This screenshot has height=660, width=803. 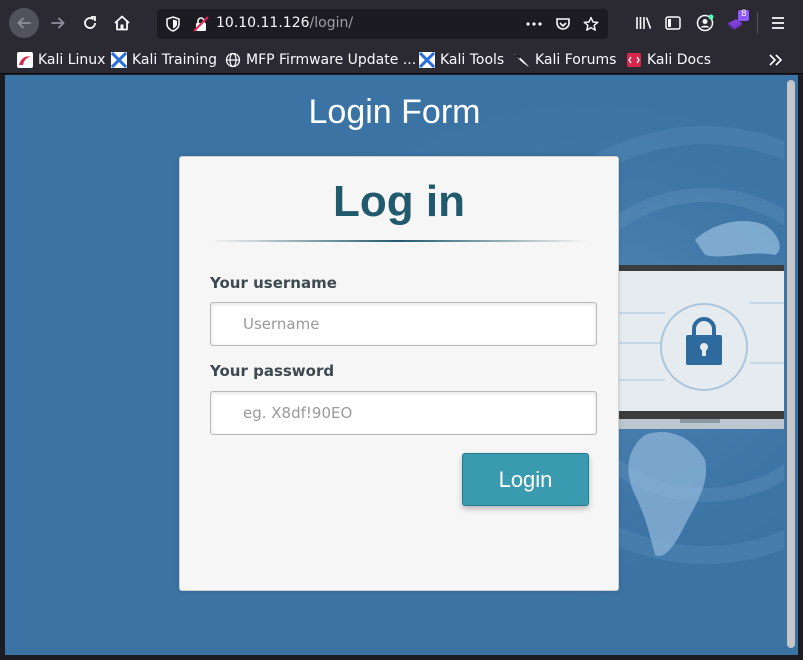 I want to click on bookmark-label: Kali Forums, so click(x=576, y=60).